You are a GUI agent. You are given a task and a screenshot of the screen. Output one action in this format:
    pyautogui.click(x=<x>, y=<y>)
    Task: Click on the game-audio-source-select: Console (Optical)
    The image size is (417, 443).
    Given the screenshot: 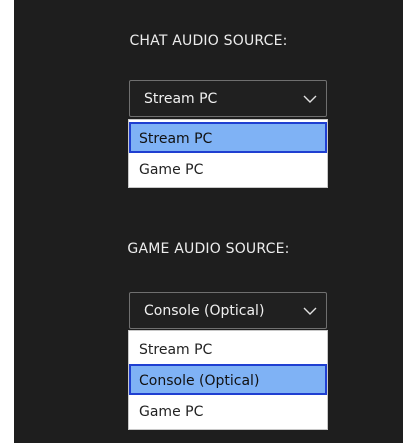 What is the action you would take?
    pyautogui.click(x=228, y=310)
    